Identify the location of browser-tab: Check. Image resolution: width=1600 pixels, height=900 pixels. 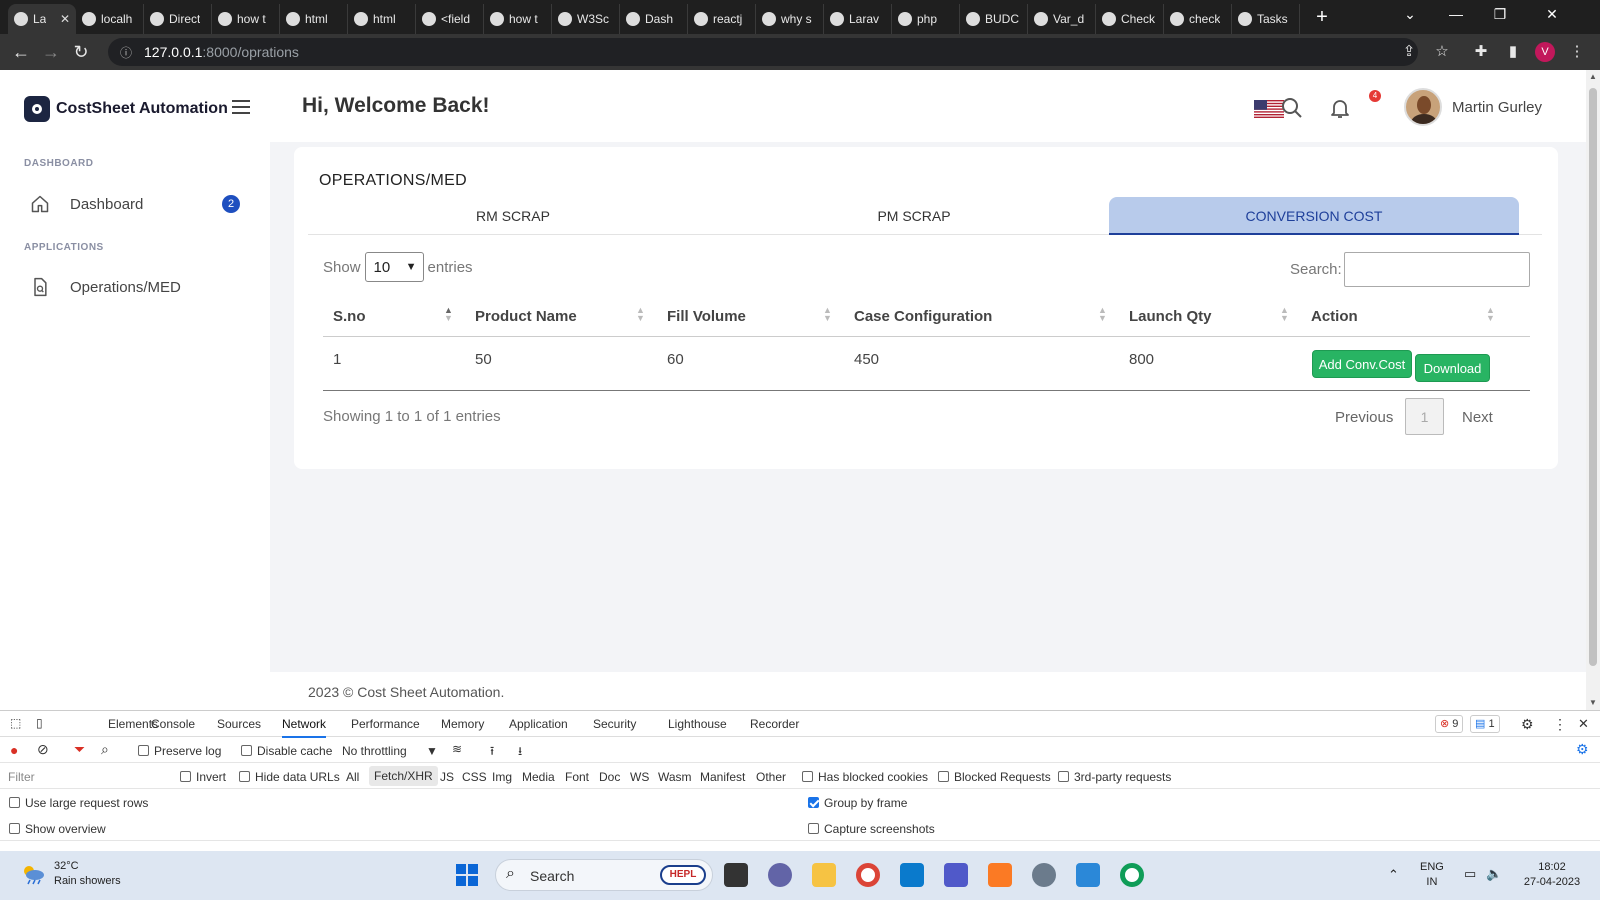
(1130, 19).